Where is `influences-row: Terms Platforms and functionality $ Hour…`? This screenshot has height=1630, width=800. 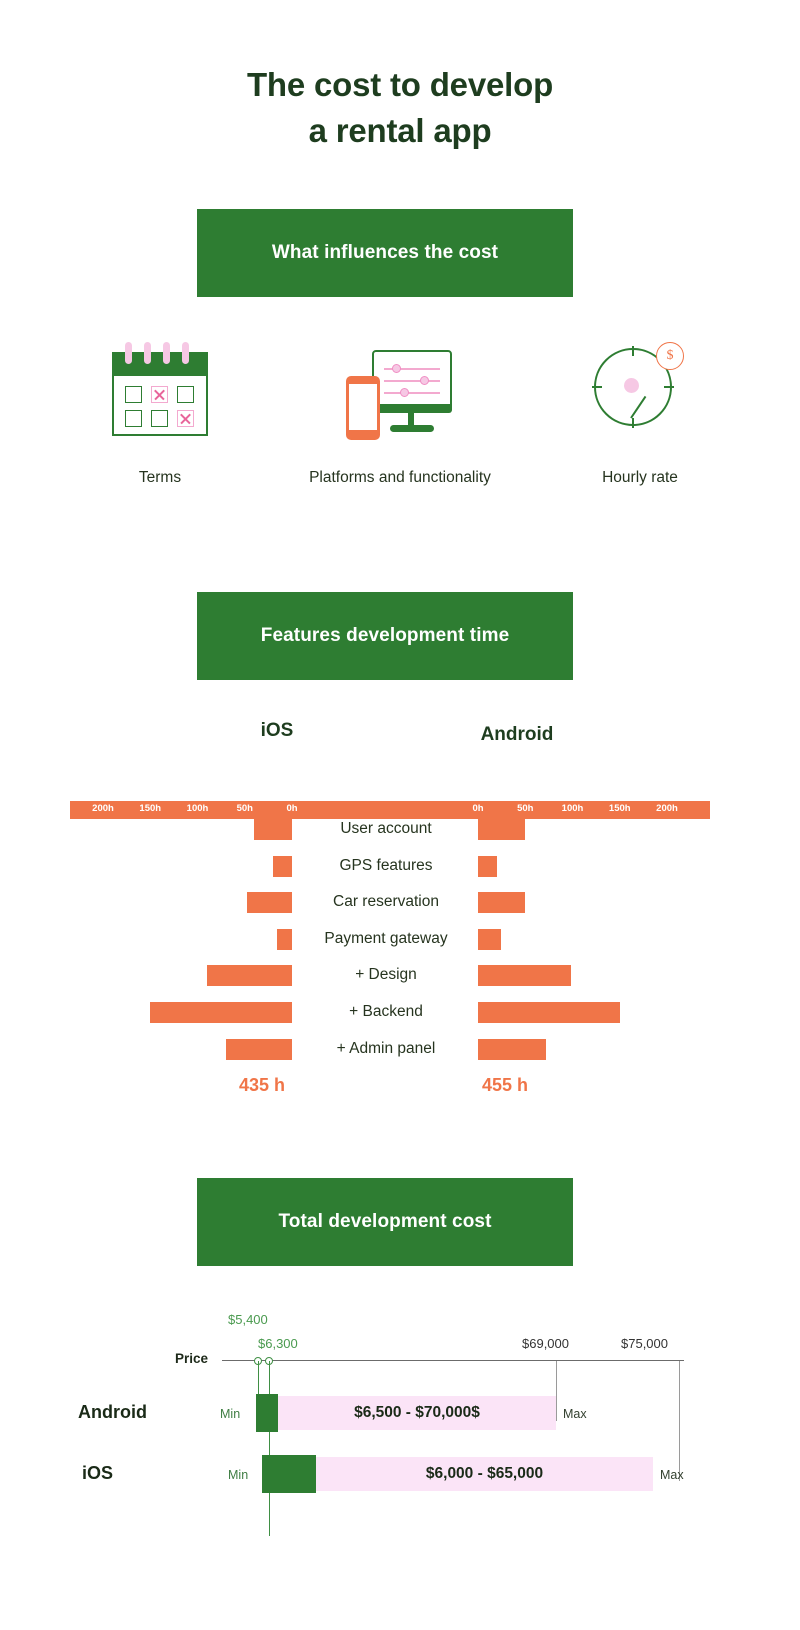 influences-row: Terms Platforms and functionality $ Hour… is located at coordinates (400, 426).